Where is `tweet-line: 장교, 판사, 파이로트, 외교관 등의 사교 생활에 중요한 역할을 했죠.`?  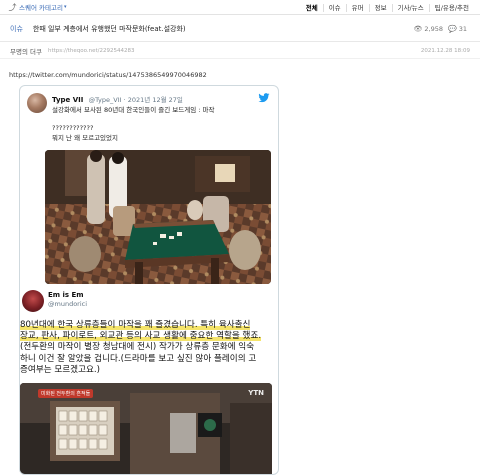
tweet-line: 장교, 판사, 파이로트, 외교관 등의 사교 생활에 중요한 역할을 했죠. is located at coordinates (147, 336).